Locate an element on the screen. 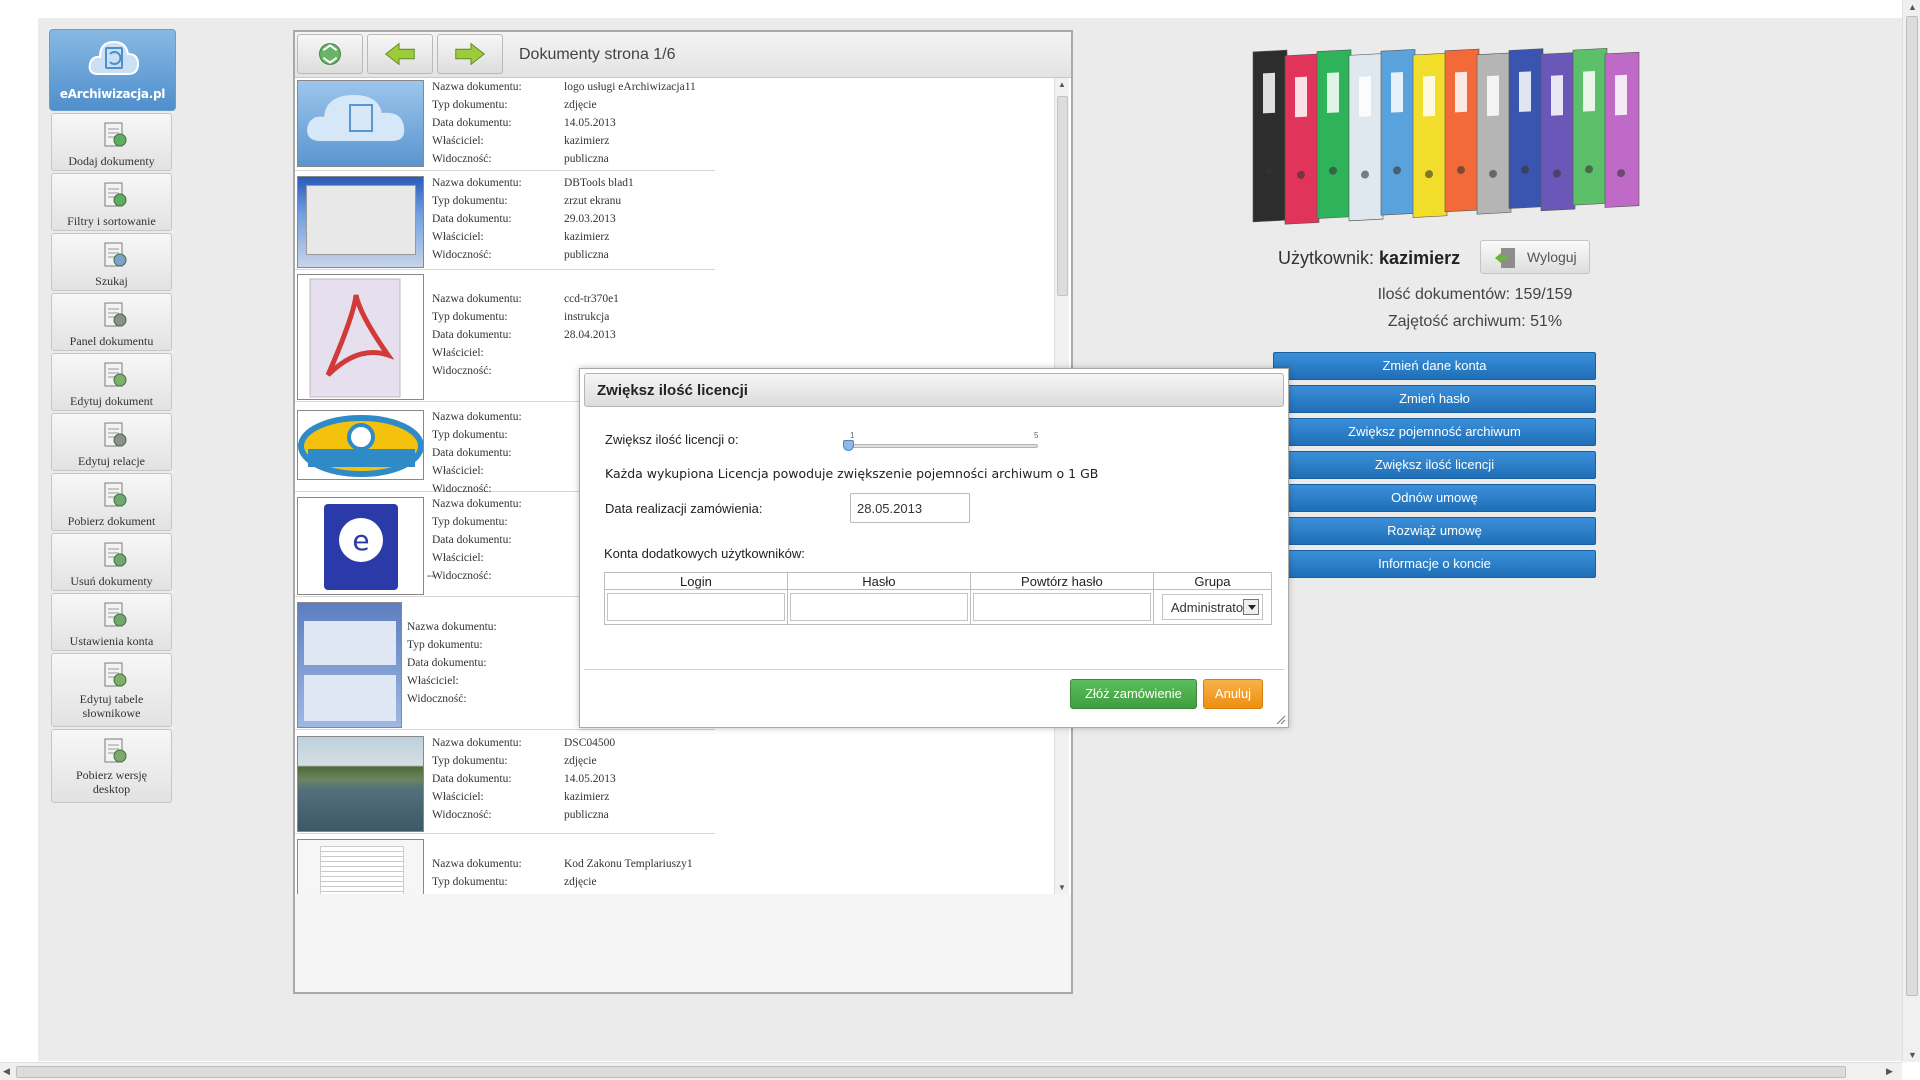 This screenshot has width=1920, height=1080. repeat-password-input is located at coordinates (1061, 607).